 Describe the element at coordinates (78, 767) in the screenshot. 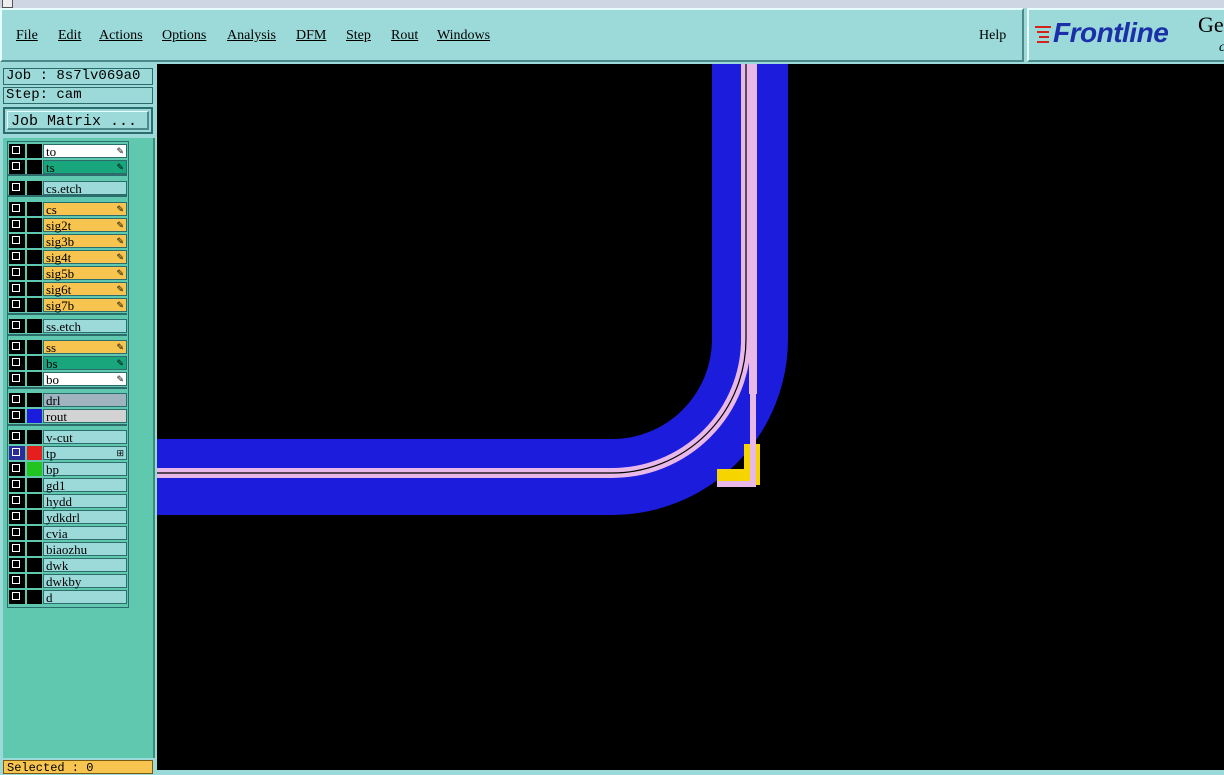

I see `selected-status: Selected : 0` at that location.